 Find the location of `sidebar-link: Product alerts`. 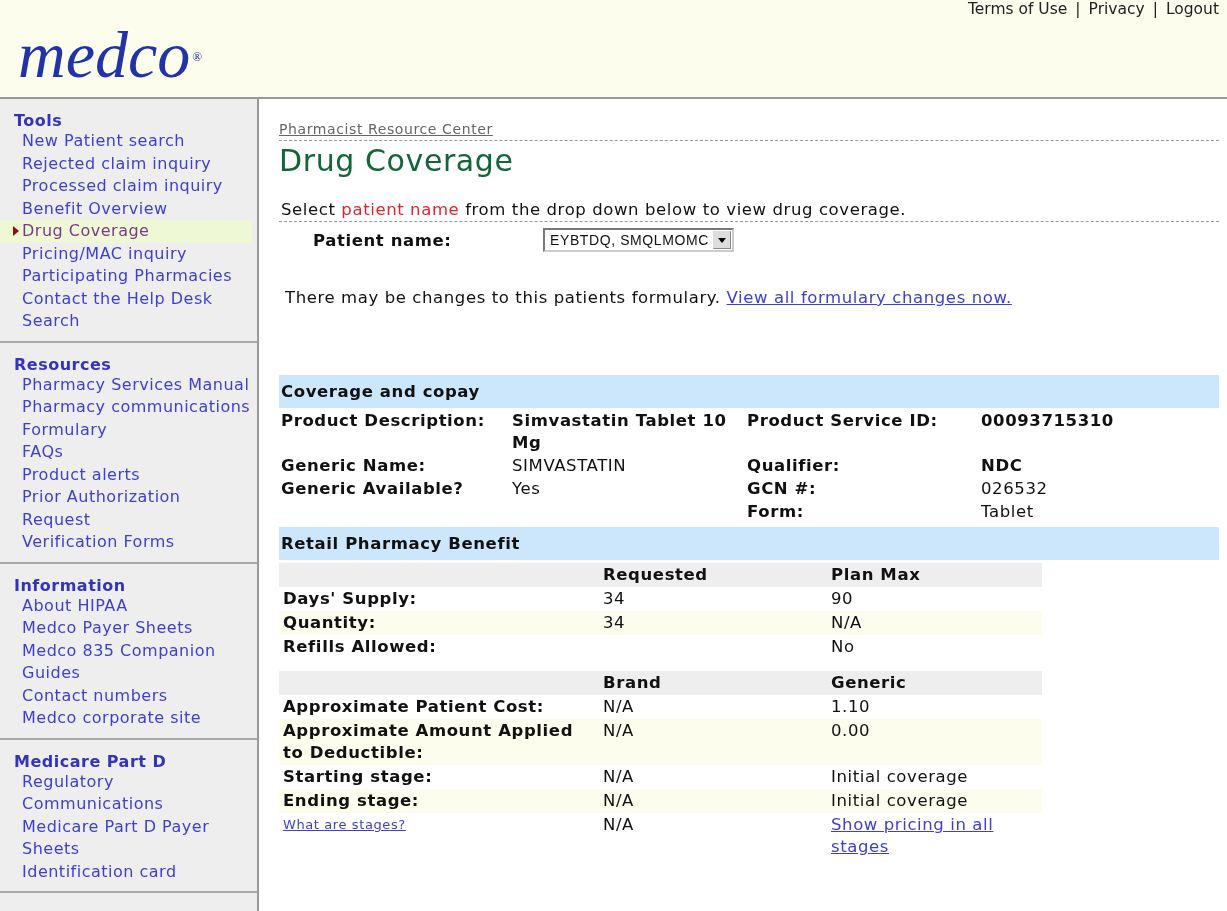

sidebar-link: Product alerts is located at coordinates (126, 474).